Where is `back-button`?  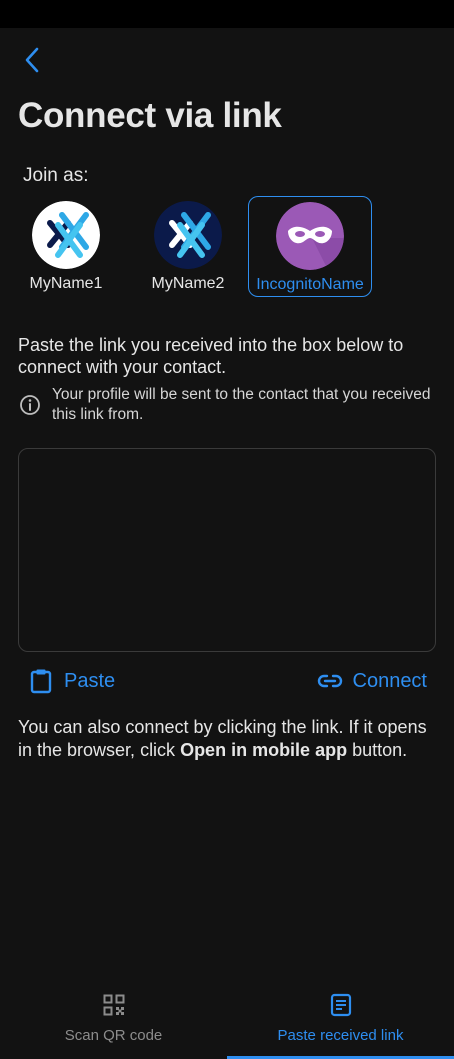
back-button is located at coordinates (32, 60).